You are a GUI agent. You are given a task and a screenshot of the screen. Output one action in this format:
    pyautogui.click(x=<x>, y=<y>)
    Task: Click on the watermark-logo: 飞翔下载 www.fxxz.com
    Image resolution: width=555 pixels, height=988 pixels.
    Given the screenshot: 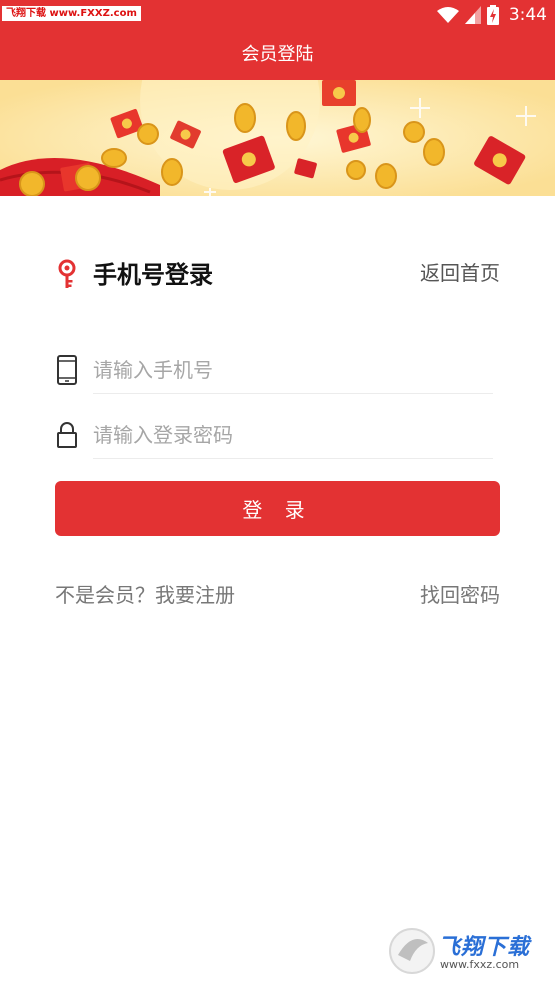 What is the action you would take?
    pyautogui.click(x=468, y=951)
    